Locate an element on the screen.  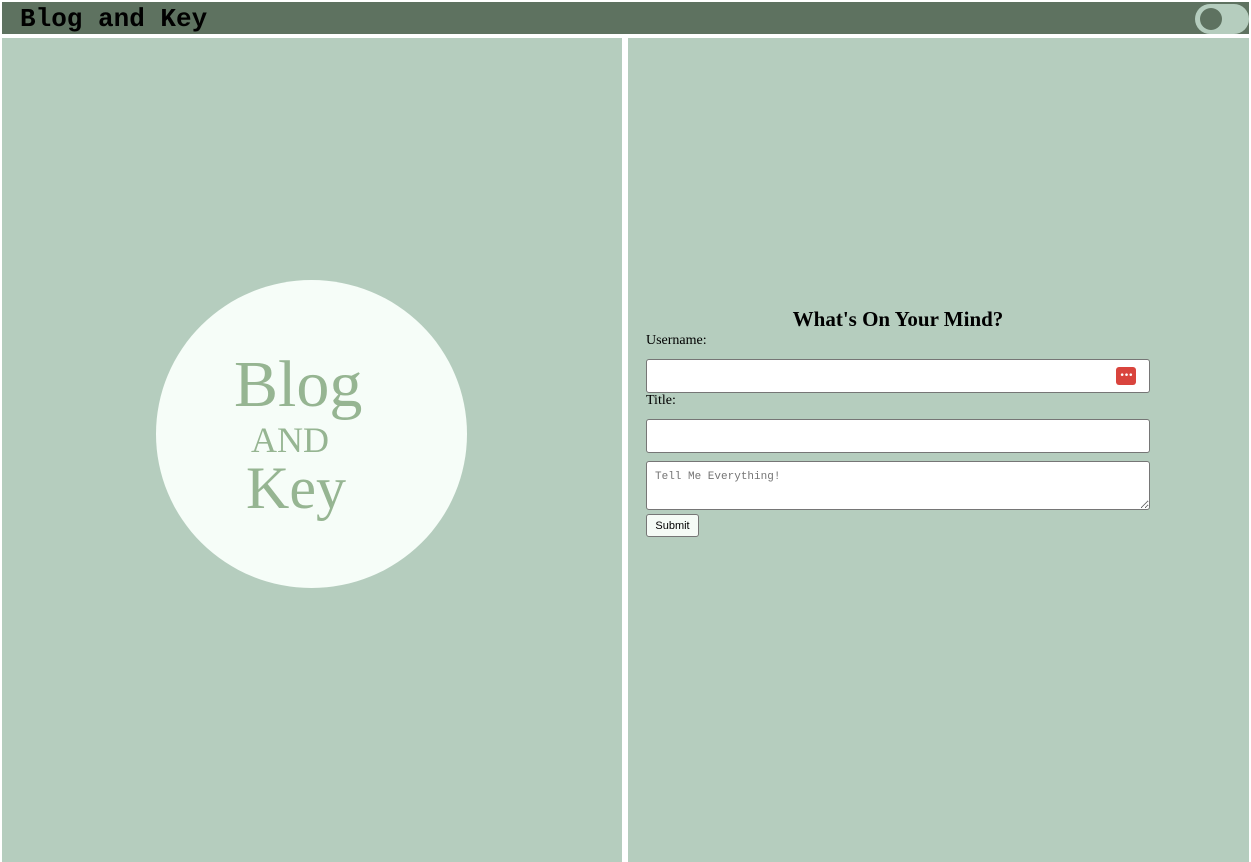
submit-button: Submit is located at coordinates (672, 525).